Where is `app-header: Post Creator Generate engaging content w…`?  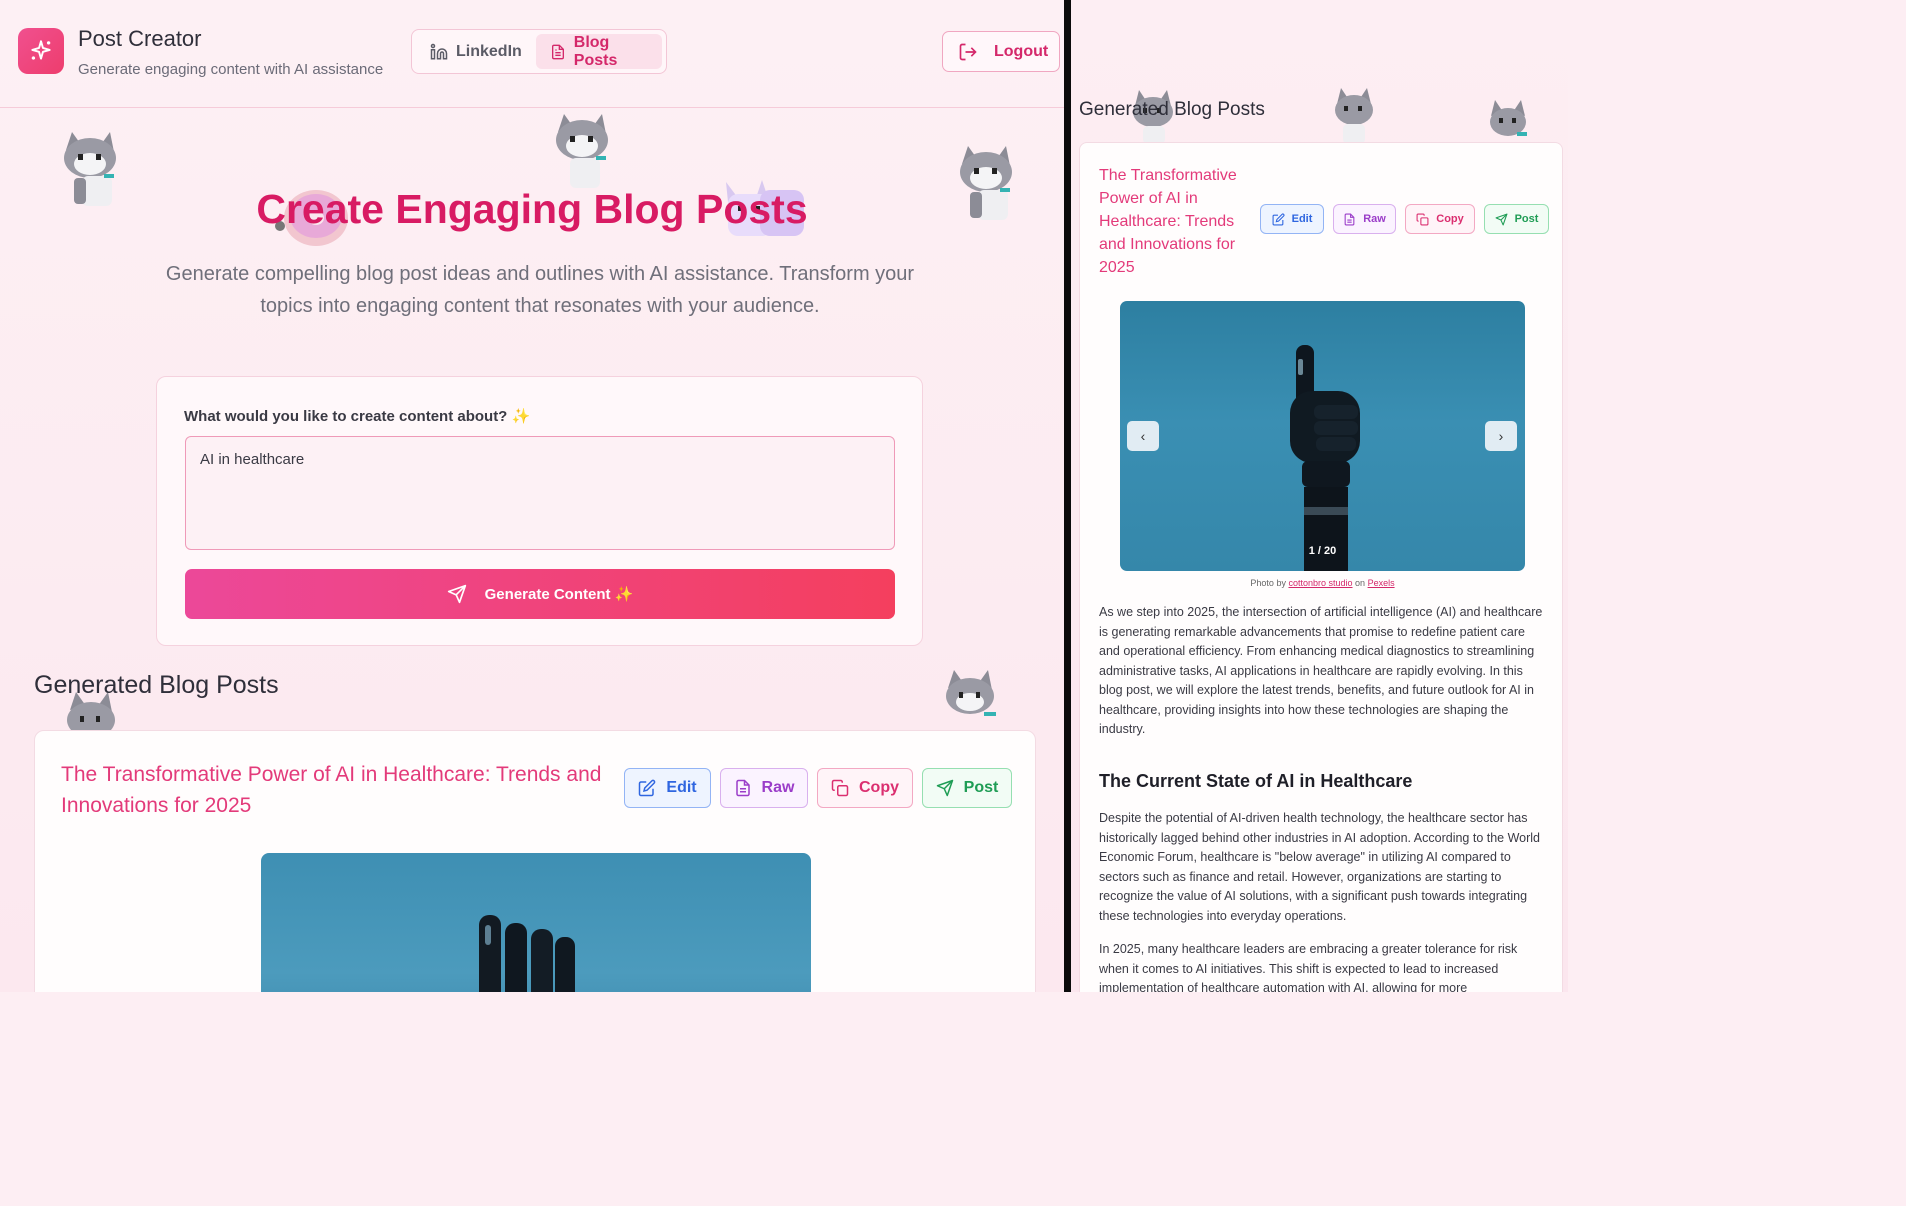
app-header: Post Creator Generate engaging content w… is located at coordinates (532, 54).